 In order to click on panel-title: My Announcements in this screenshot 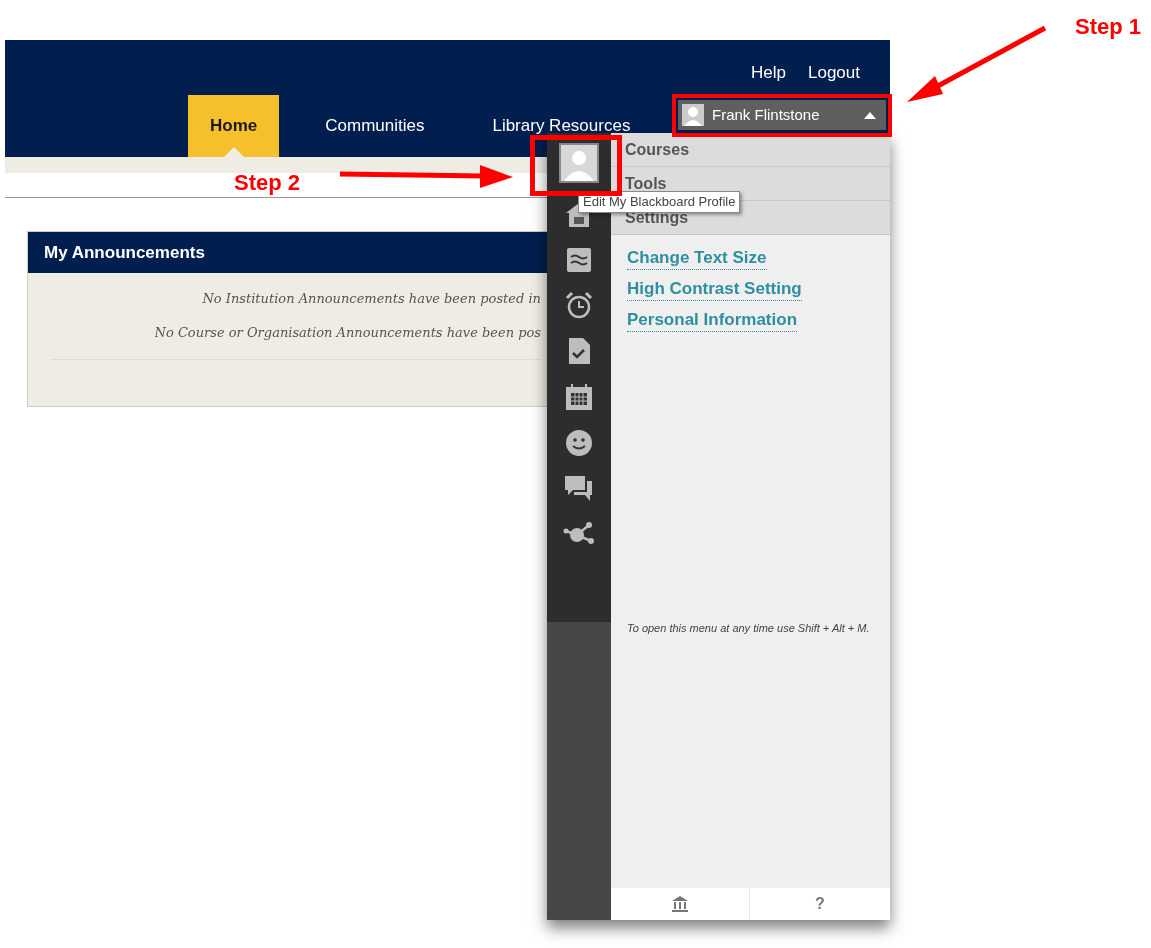, I will do `click(124, 252)`.